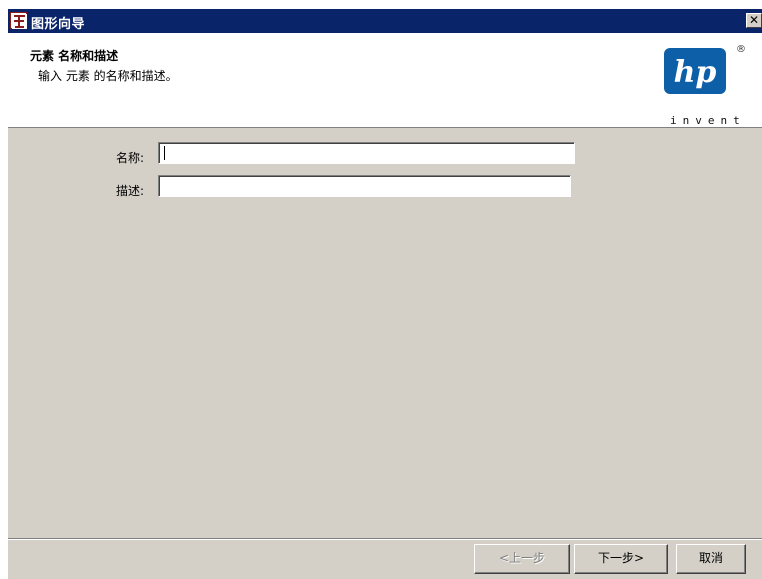  Describe the element at coordinates (108, 76) in the screenshot. I see `step-subtitle: 输入 元素 的名称和描述。` at that location.